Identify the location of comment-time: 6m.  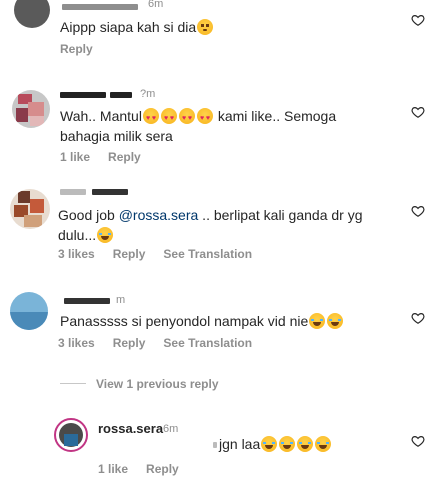
(156, 5).